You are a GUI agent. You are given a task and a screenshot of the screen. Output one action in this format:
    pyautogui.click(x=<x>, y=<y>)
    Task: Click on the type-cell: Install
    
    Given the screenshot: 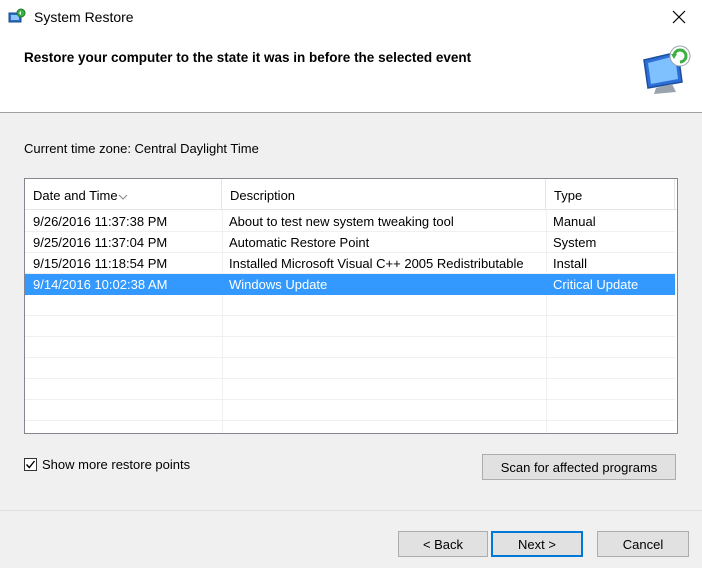 What is the action you would take?
    pyautogui.click(x=570, y=263)
    